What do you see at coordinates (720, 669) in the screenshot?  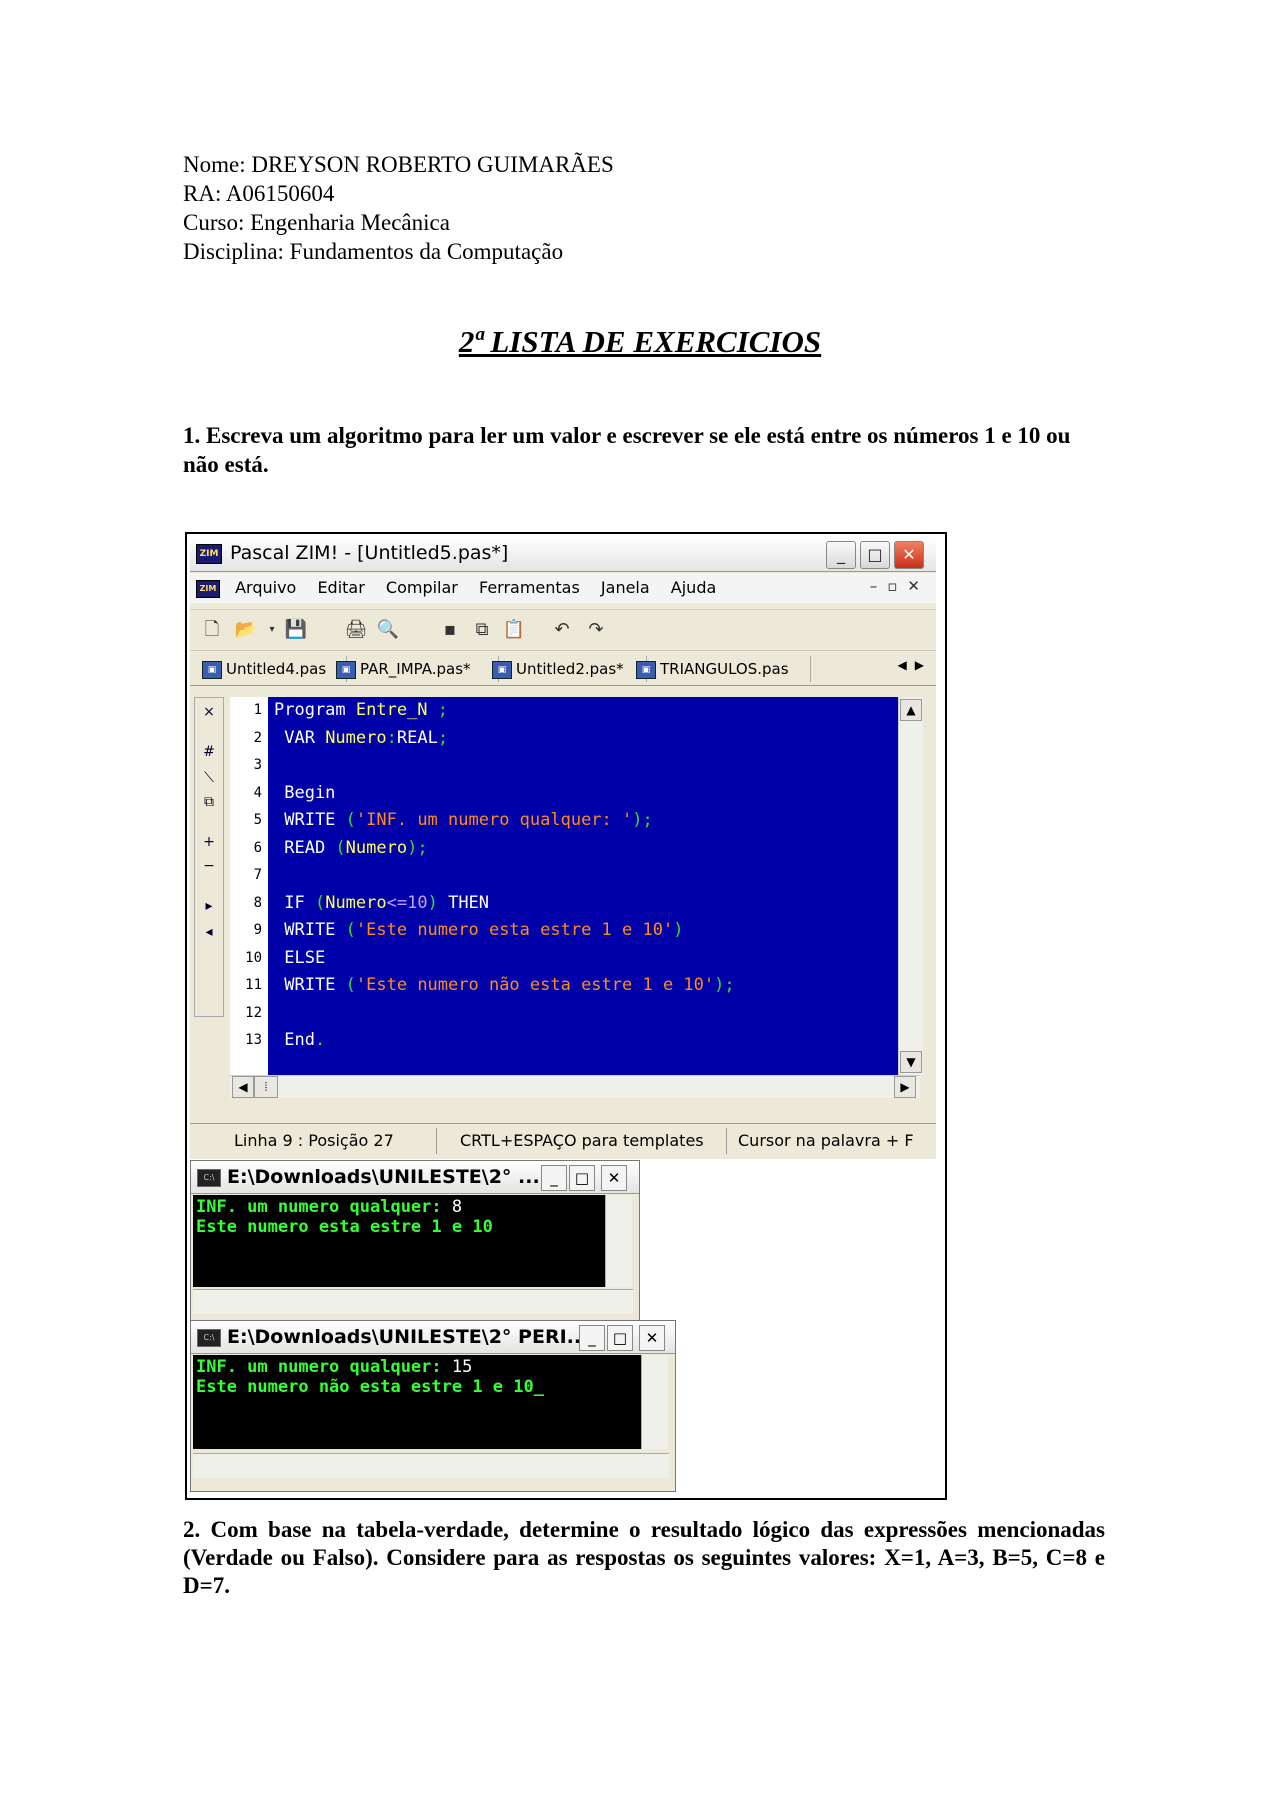 I see `tab-triangulos: ▣ TRIANGULOS.pas` at bounding box center [720, 669].